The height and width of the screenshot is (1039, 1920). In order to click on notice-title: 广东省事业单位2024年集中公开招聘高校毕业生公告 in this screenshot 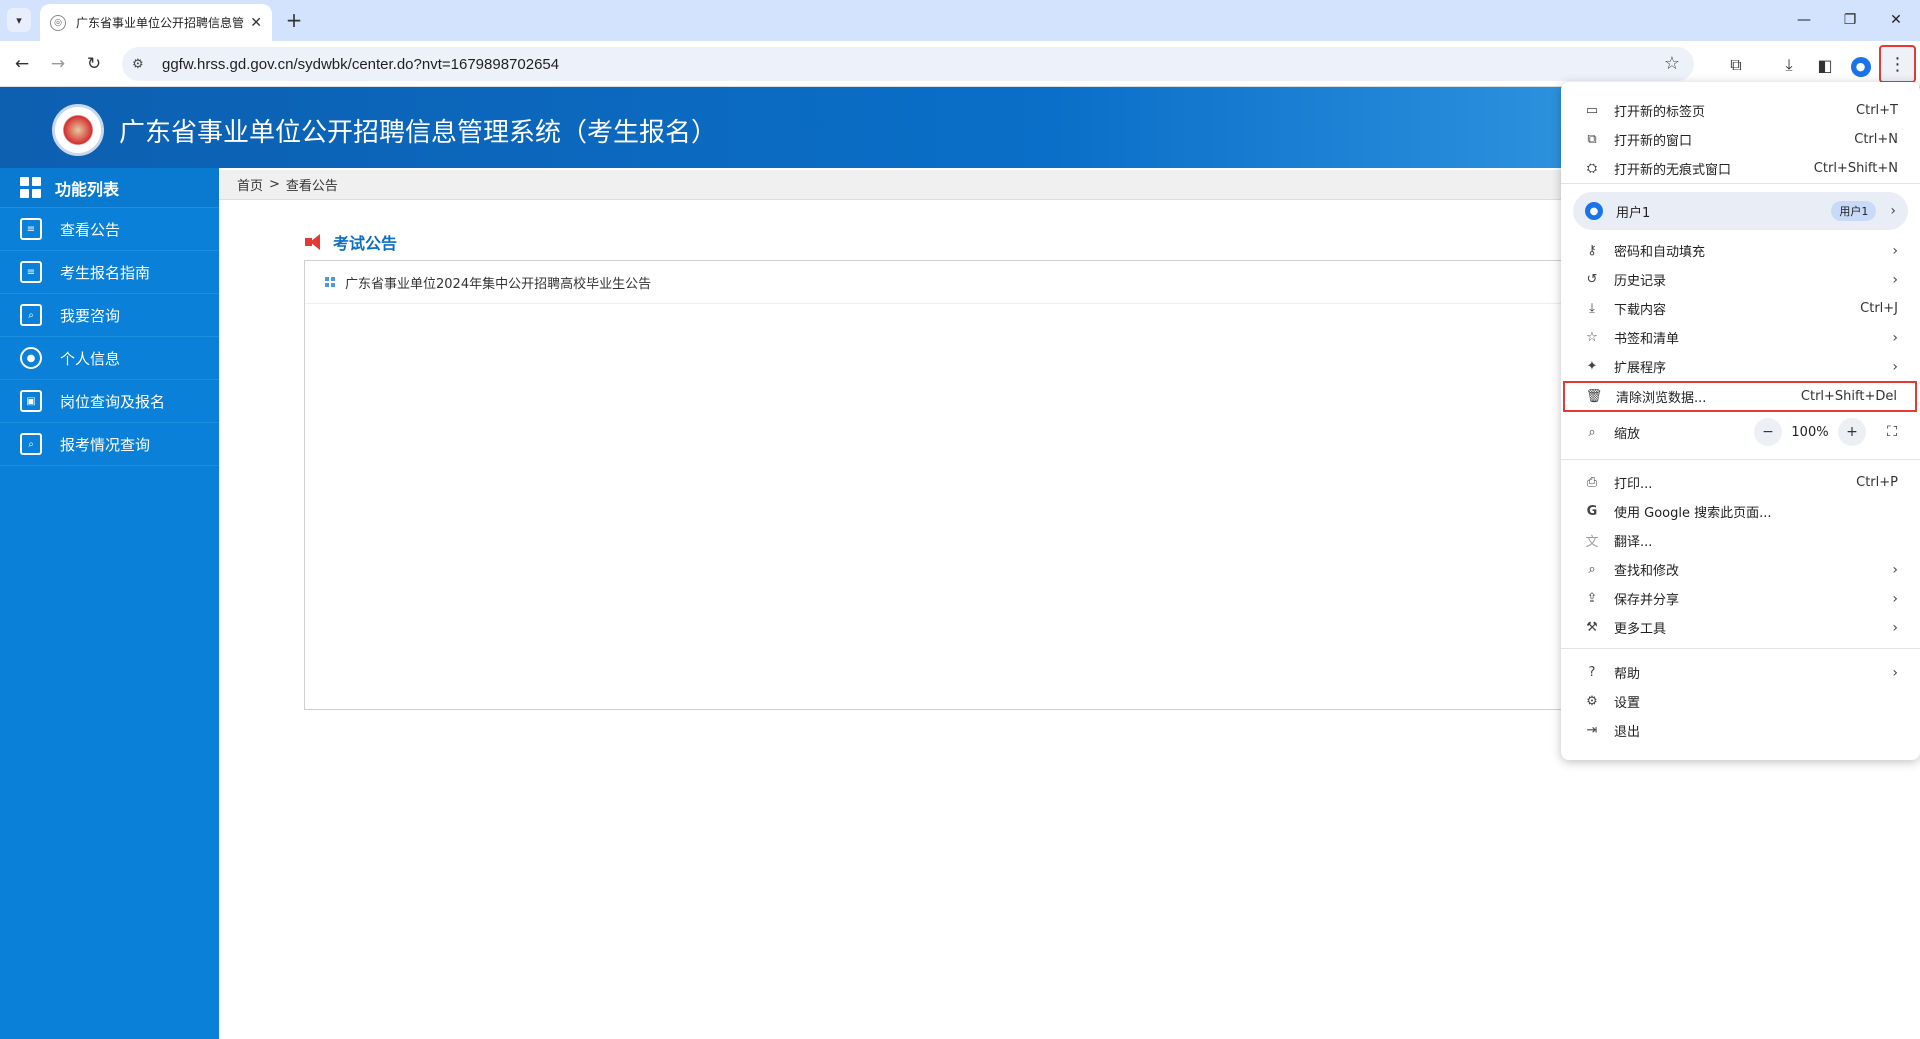, I will do `click(498, 282)`.